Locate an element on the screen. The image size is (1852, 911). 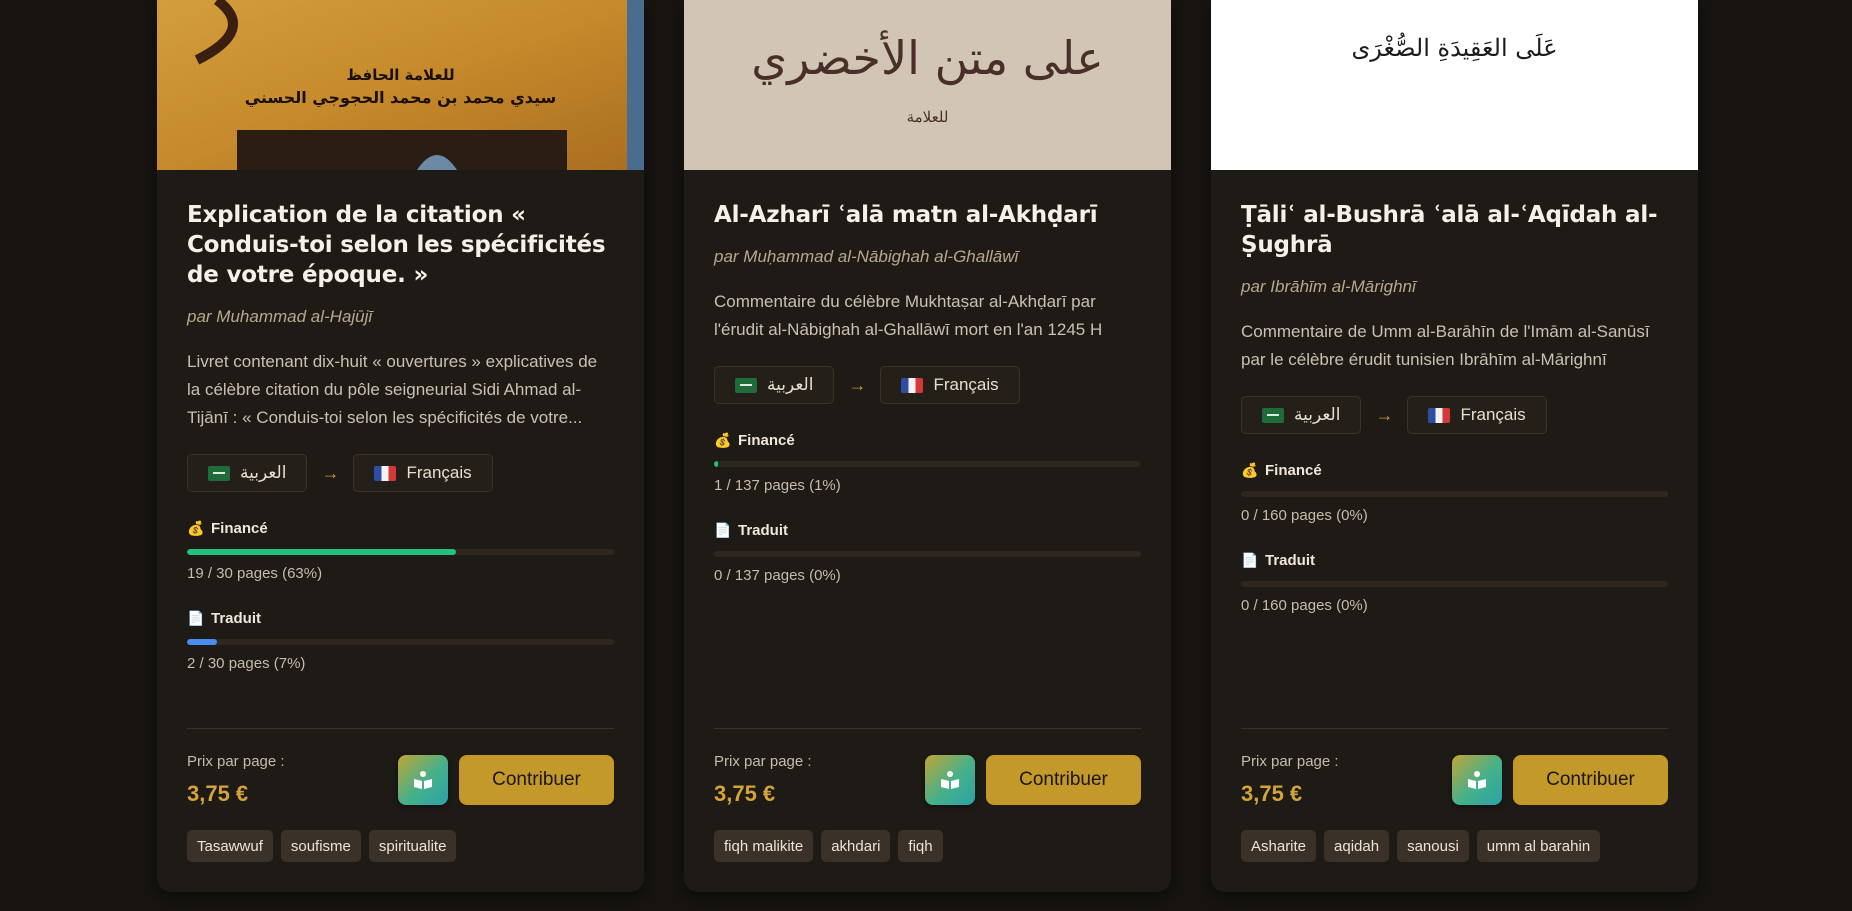
cover-text: للعلامة الحافظ is located at coordinates (400, 75).